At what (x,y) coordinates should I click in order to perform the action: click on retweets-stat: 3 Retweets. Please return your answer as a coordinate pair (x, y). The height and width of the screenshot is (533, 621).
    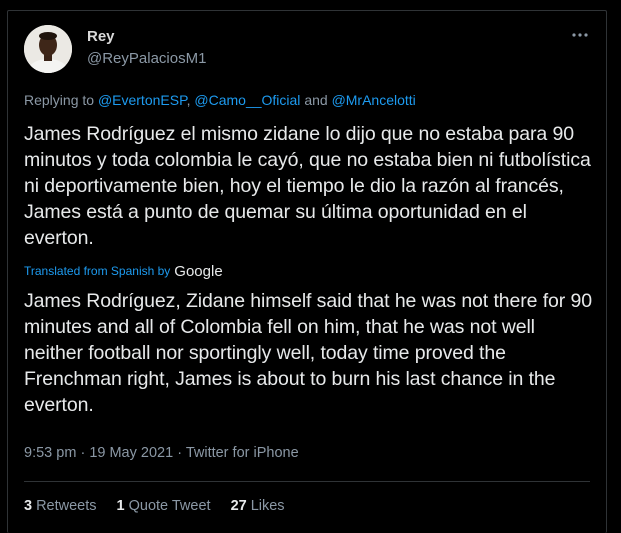
    Looking at the image, I should click on (60, 506).